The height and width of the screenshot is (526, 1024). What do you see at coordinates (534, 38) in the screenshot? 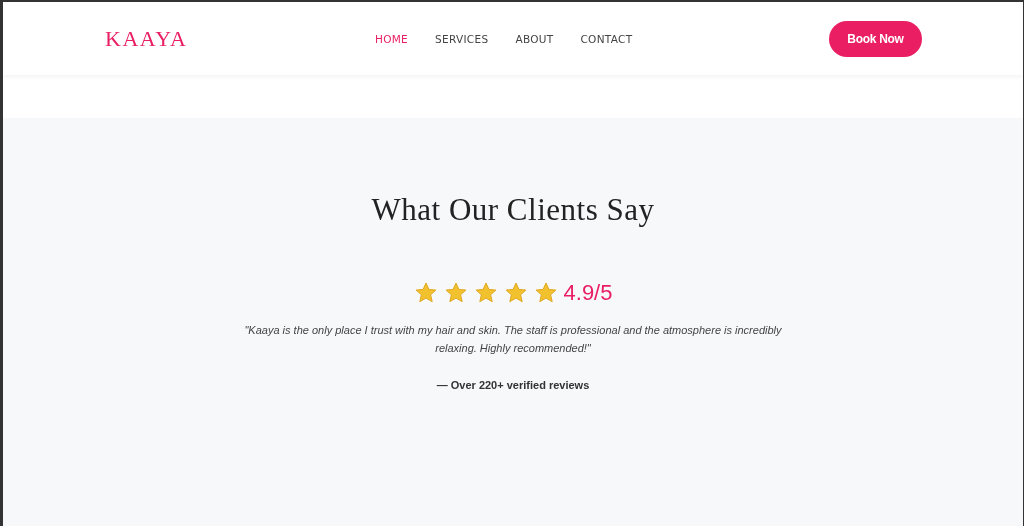
I see `nav-link: ABOUT` at bounding box center [534, 38].